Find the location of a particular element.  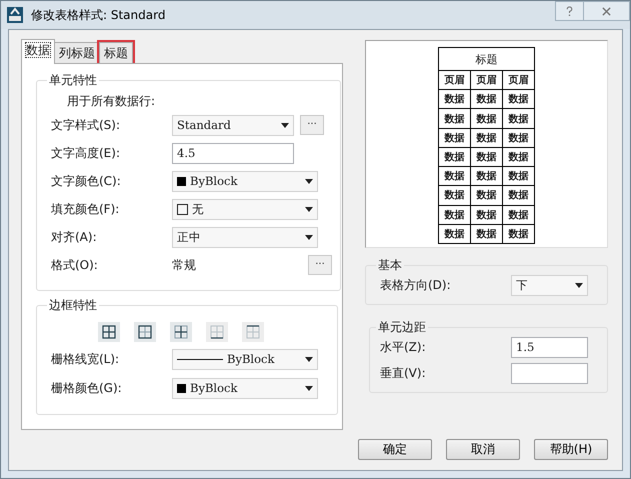

group-title: 单元特性 is located at coordinates (73, 80).